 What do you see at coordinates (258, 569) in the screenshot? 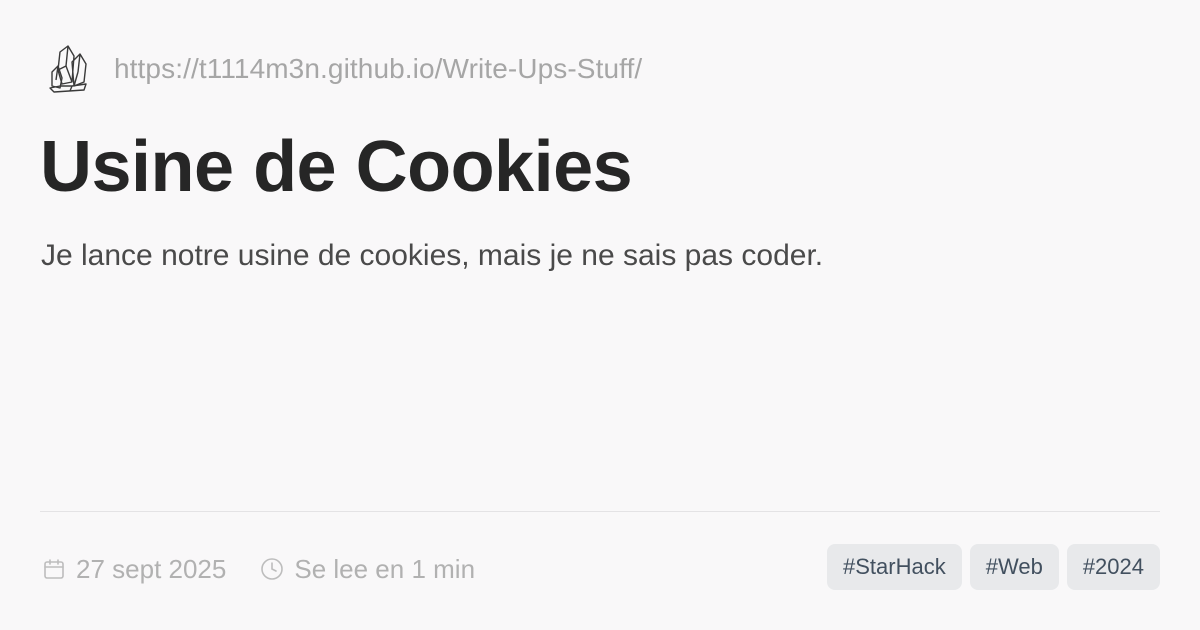
I see `post-meta: 27 sept 2025 Se lee en 1 min` at bounding box center [258, 569].